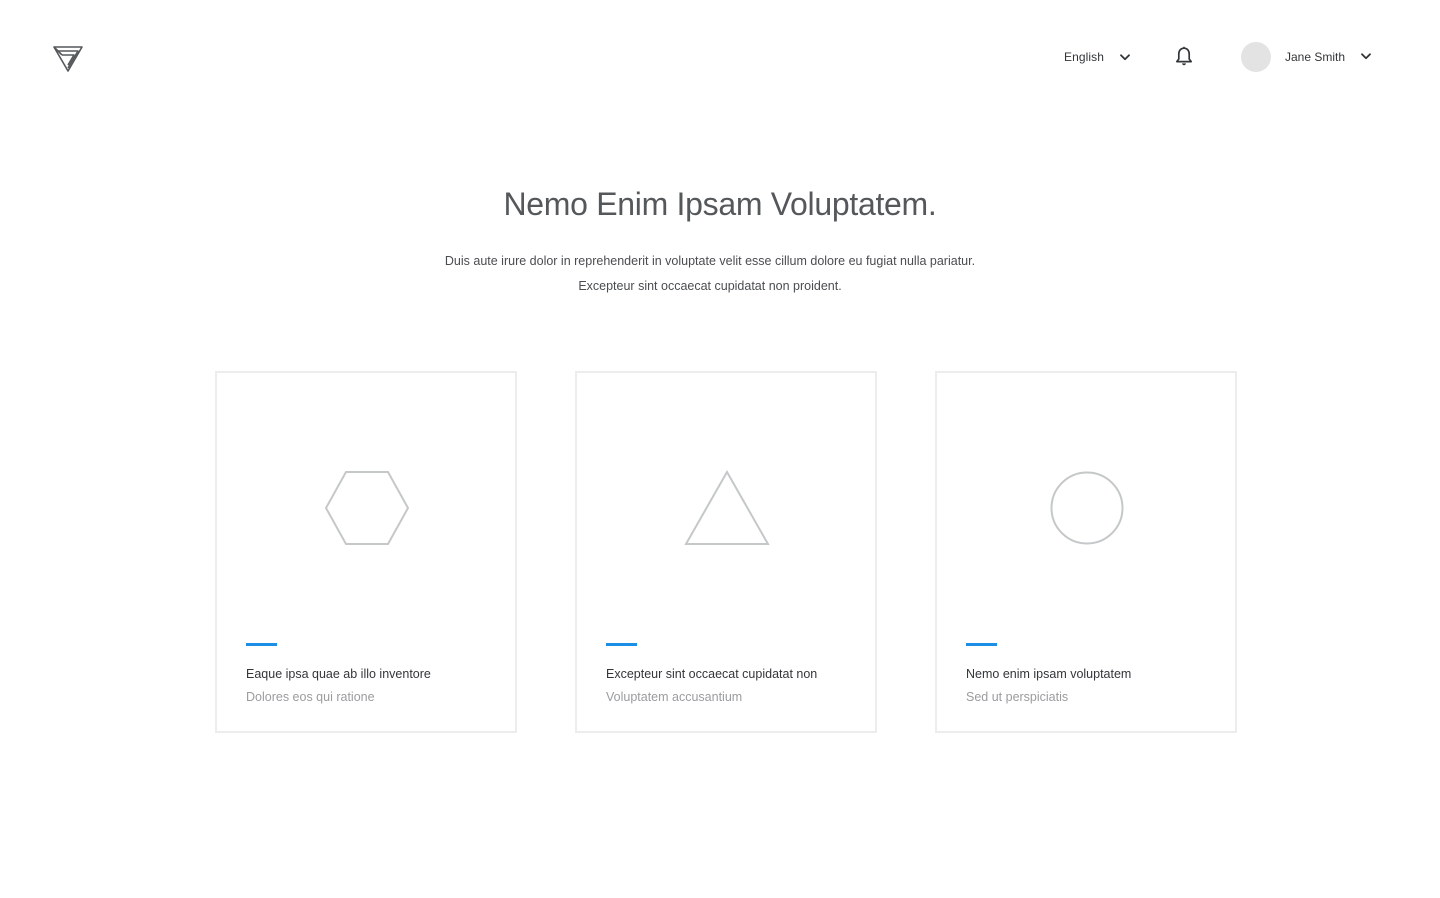 The width and height of the screenshot is (1440, 898). Describe the element at coordinates (720, 57) in the screenshot. I see `top-header: English Jane Smith` at that location.